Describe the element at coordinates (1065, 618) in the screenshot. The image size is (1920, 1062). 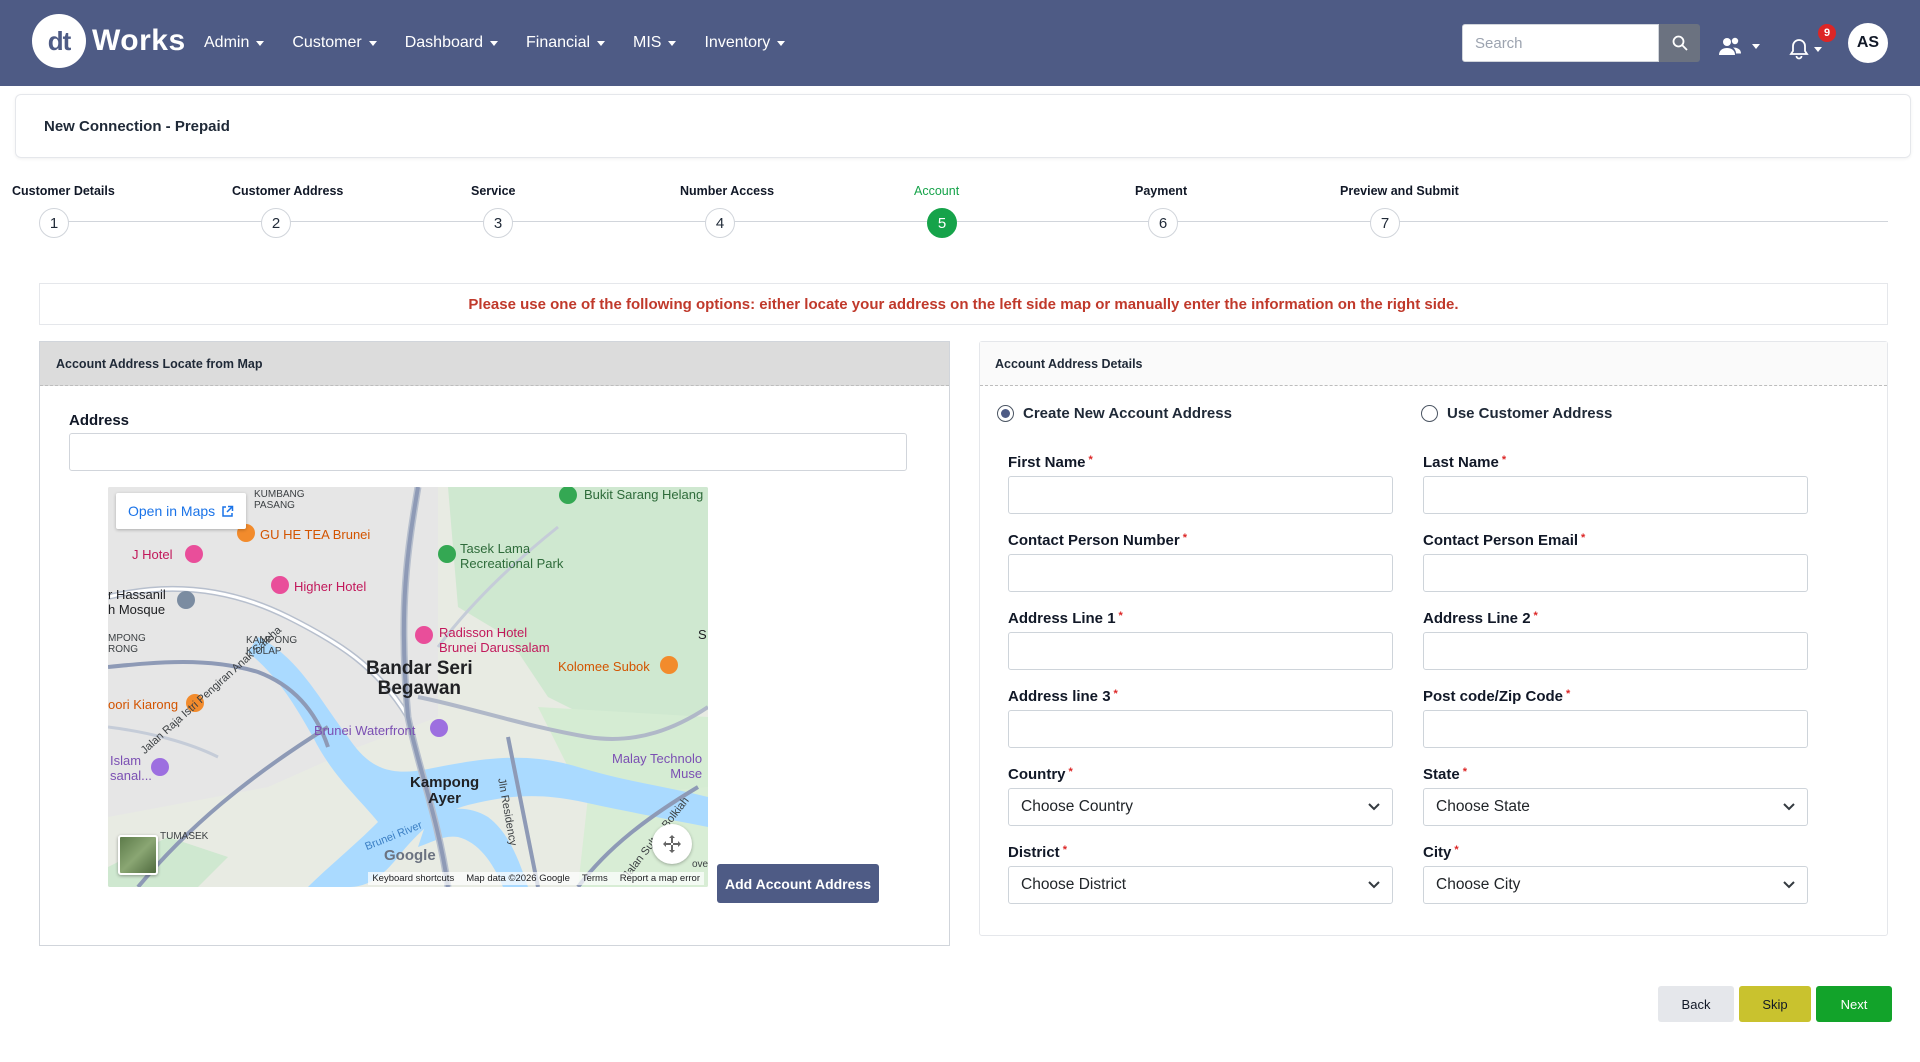
I see `address-line-1-label: Address Line 1 *` at that location.